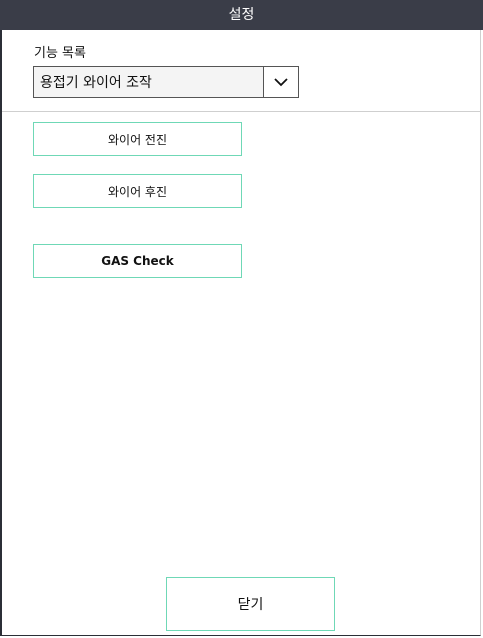 The width and height of the screenshot is (483, 638). I want to click on chevron-down-icon, so click(281, 82).